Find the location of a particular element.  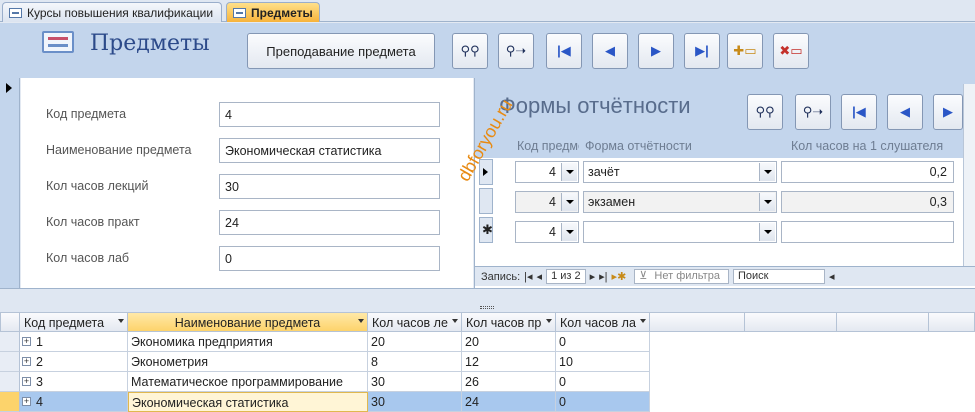

splitter-grip-icon is located at coordinates (487, 307).